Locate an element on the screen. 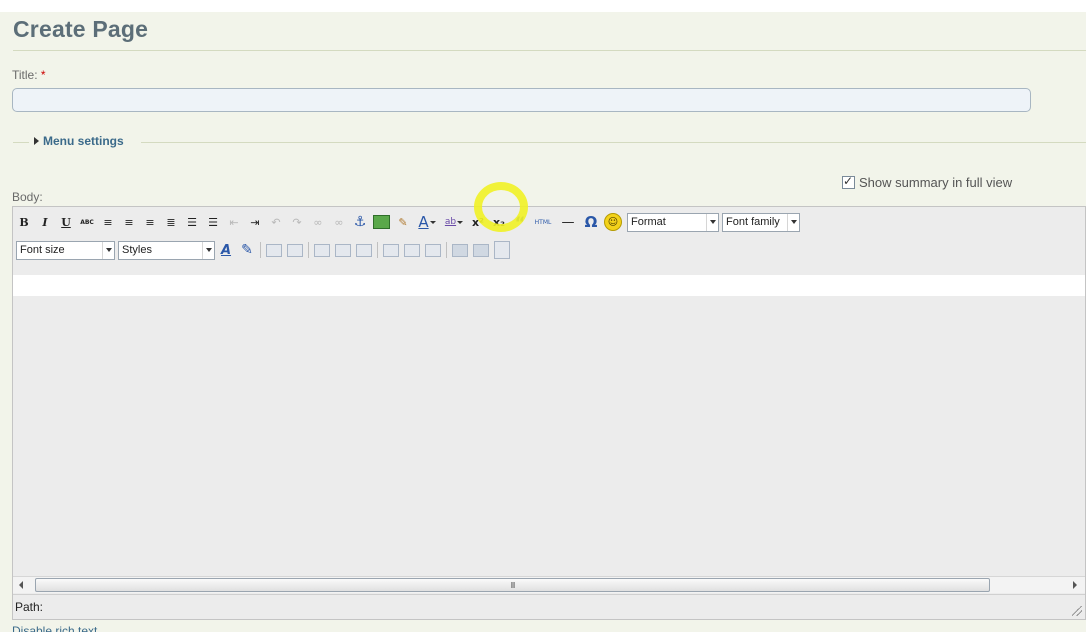 Image resolution: width=1086 pixels, height=632 pixels. redo-button: ↷ is located at coordinates (297, 222).